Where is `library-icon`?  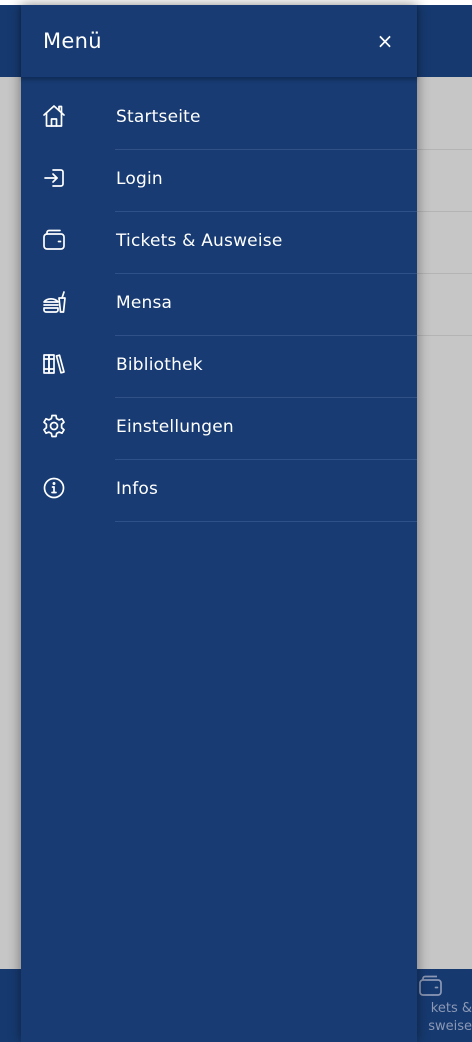 library-icon is located at coordinates (54, 364).